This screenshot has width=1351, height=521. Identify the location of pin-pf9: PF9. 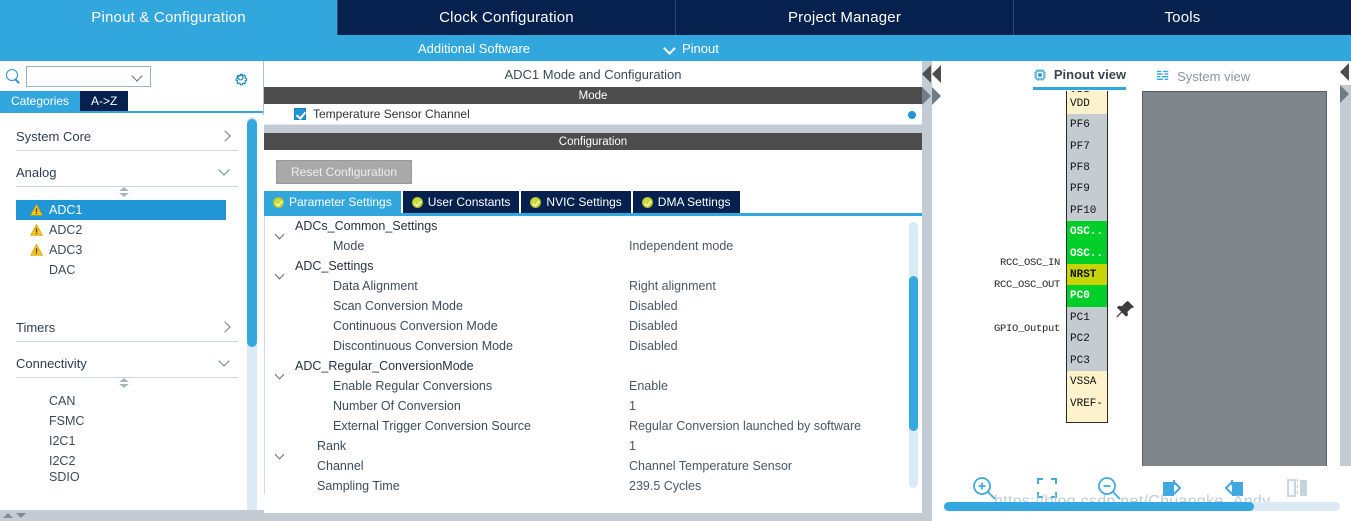
(1087, 190).